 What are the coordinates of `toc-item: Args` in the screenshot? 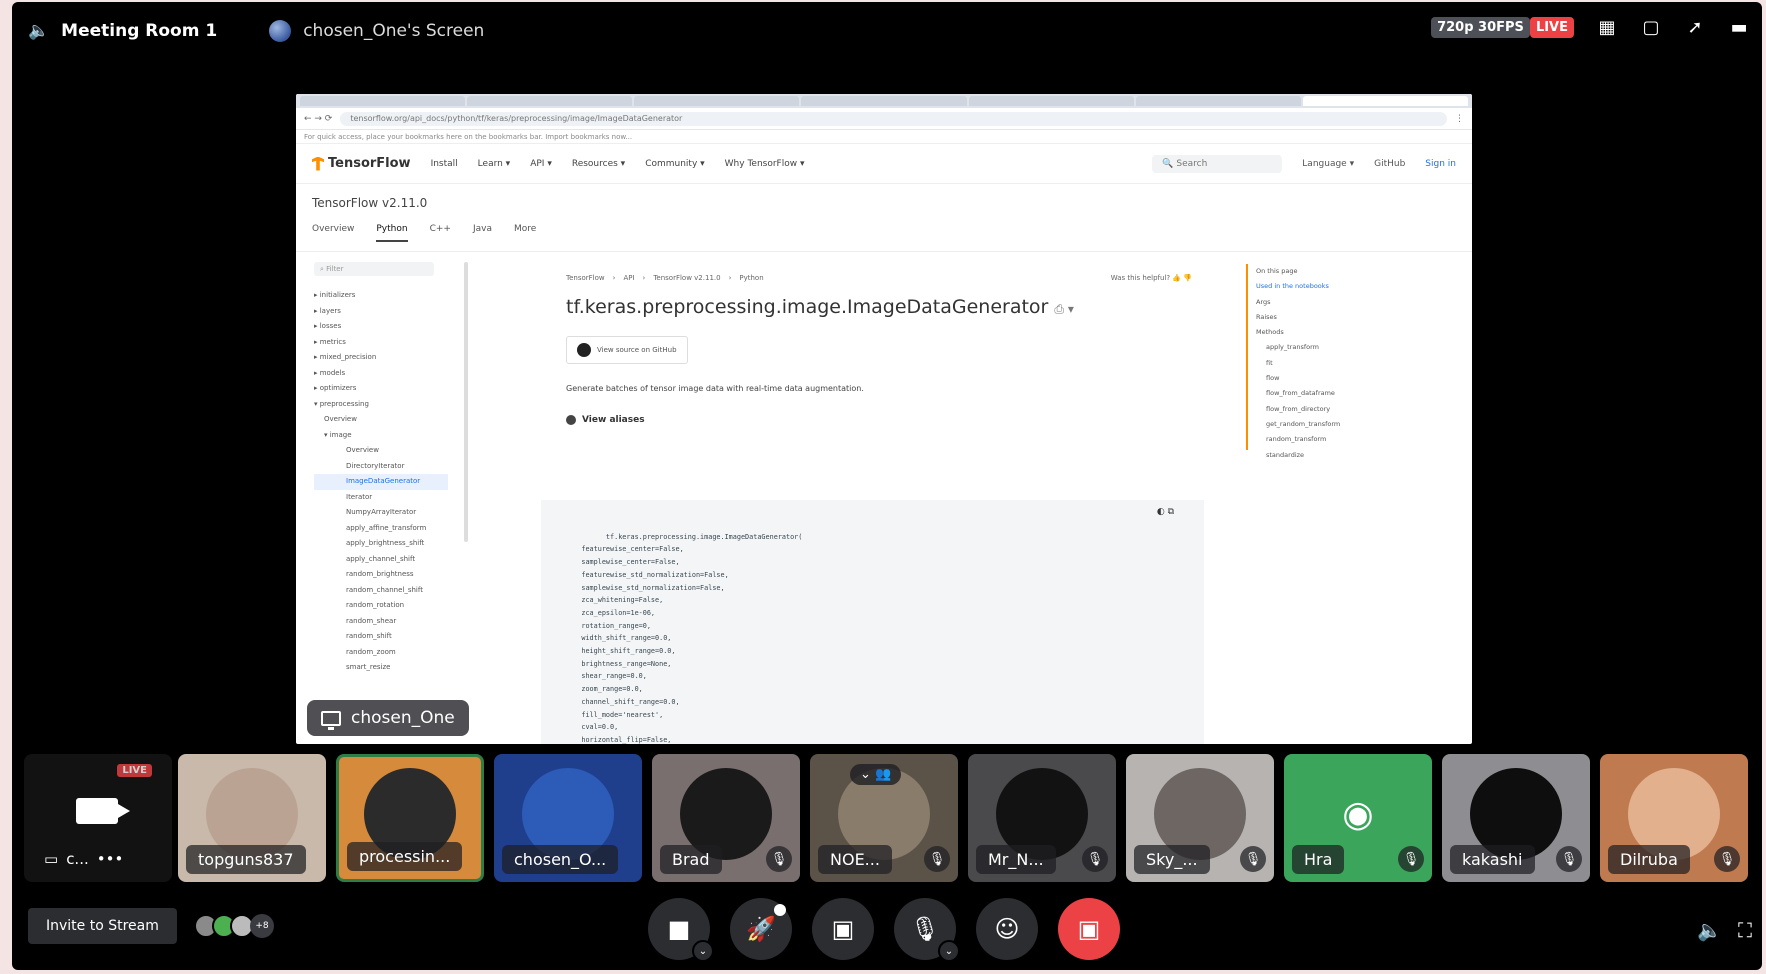 It's located at (1359, 302).